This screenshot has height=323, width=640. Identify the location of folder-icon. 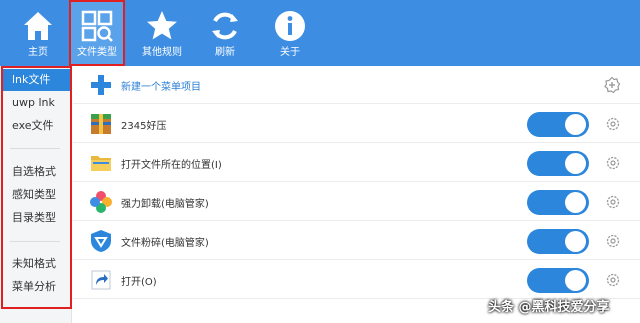
(101, 163).